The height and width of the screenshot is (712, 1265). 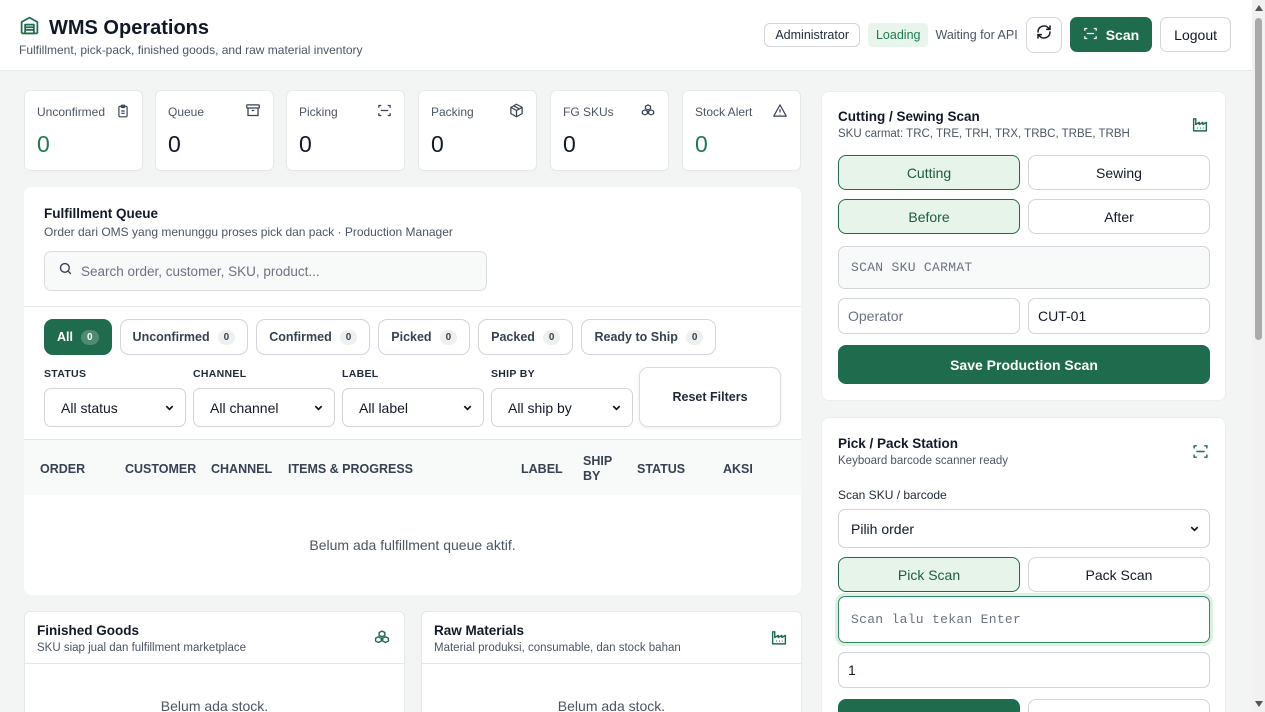 What do you see at coordinates (883, 528) in the screenshot?
I see `select-value: Pilih order` at bounding box center [883, 528].